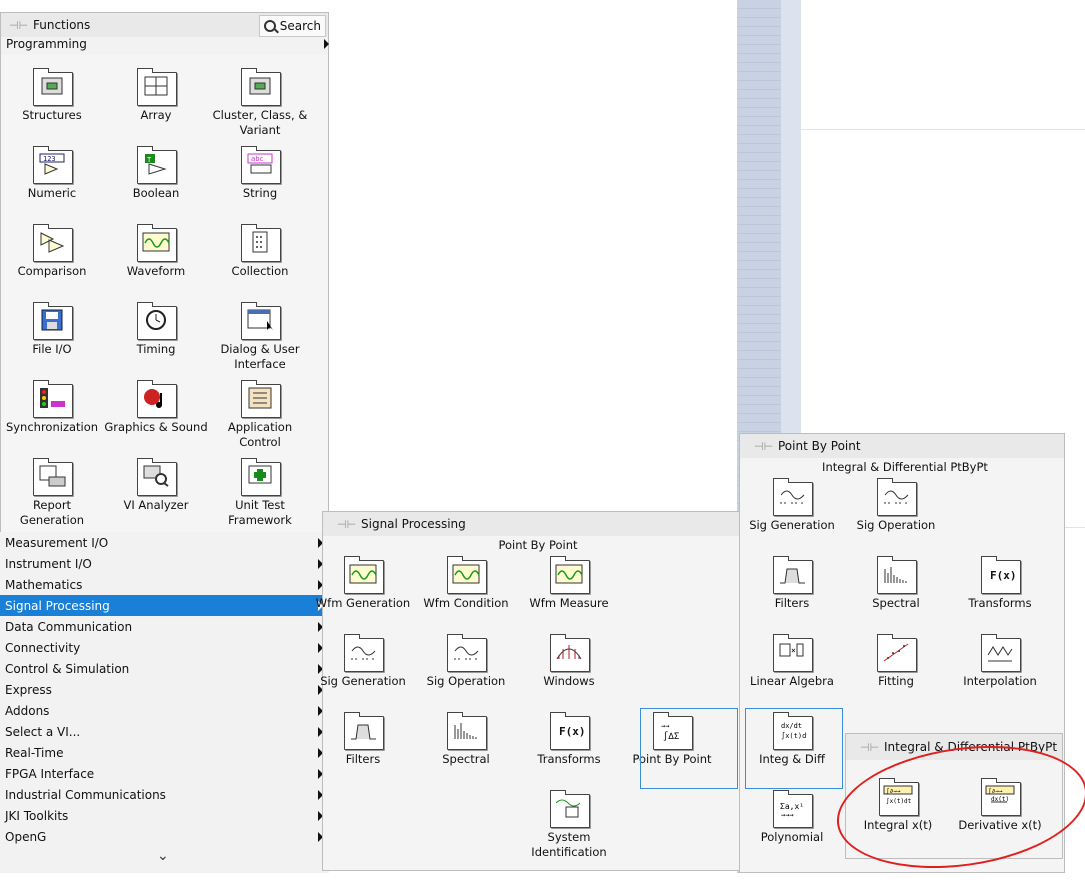  What do you see at coordinates (156, 115) in the screenshot?
I see `tile-label: Array` at bounding box center [156, 115].